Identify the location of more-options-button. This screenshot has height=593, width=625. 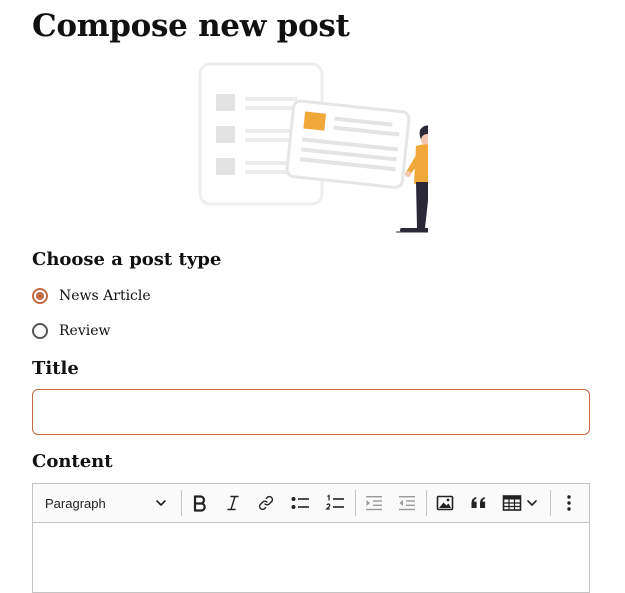
(569, 503).